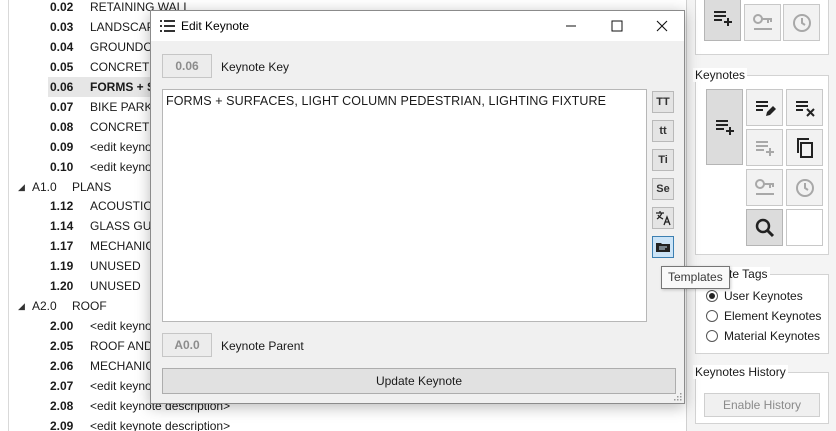 Image resolution: width=836 pixels, height=431 pixels. Describe the element at coordinates (740, 372) in the screenshot. I see `keynotes-history-title: Keynotes History` at that location.